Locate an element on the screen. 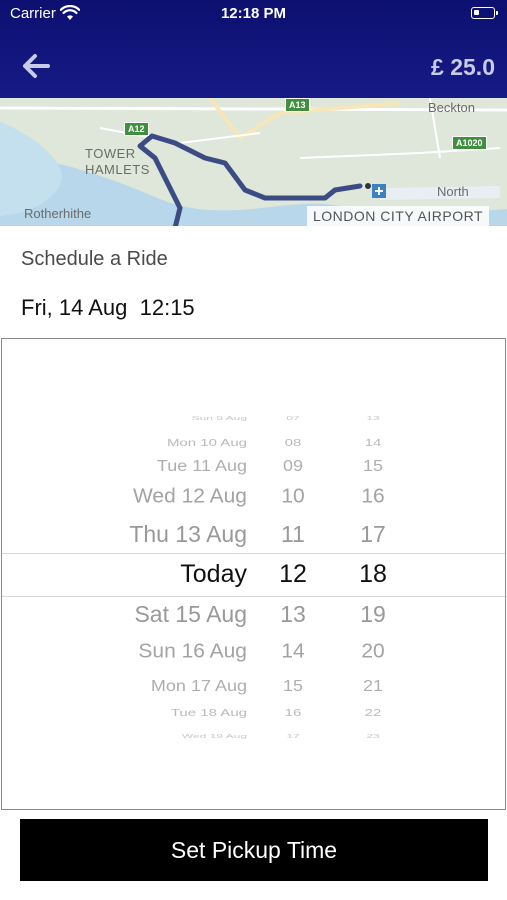  road-shield-a12: A12 is located at coordinates (136, 129).